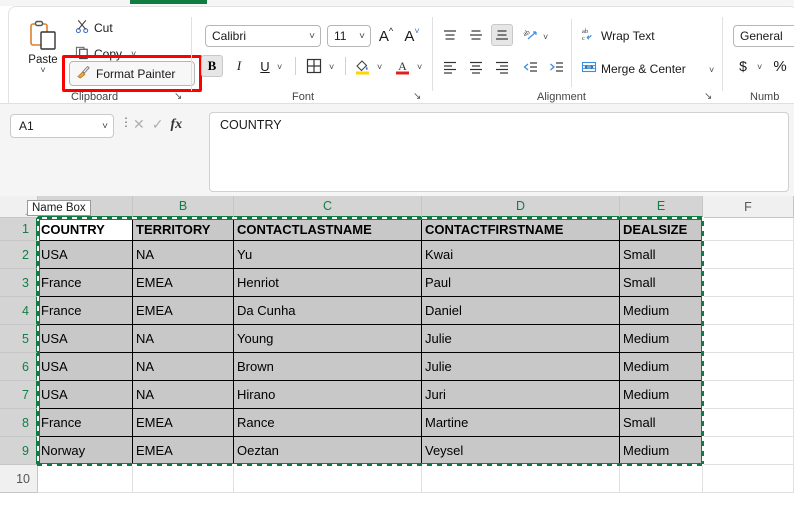 The width and height of the screenshot is (794, 514). I want to click on cell-c1: CONTACTLASTNAME, so click(328, 229).